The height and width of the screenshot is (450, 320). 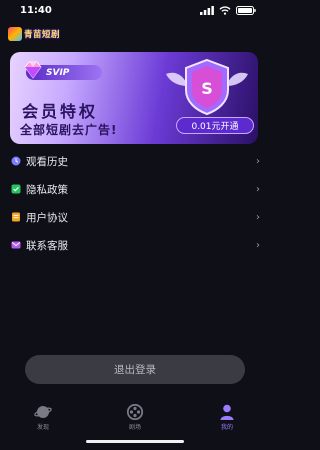 What do you see at coordinates (215, 125) in the screenshot?
I see `open-vip-button: 0.01元开通` at bounding box center [215, 125].